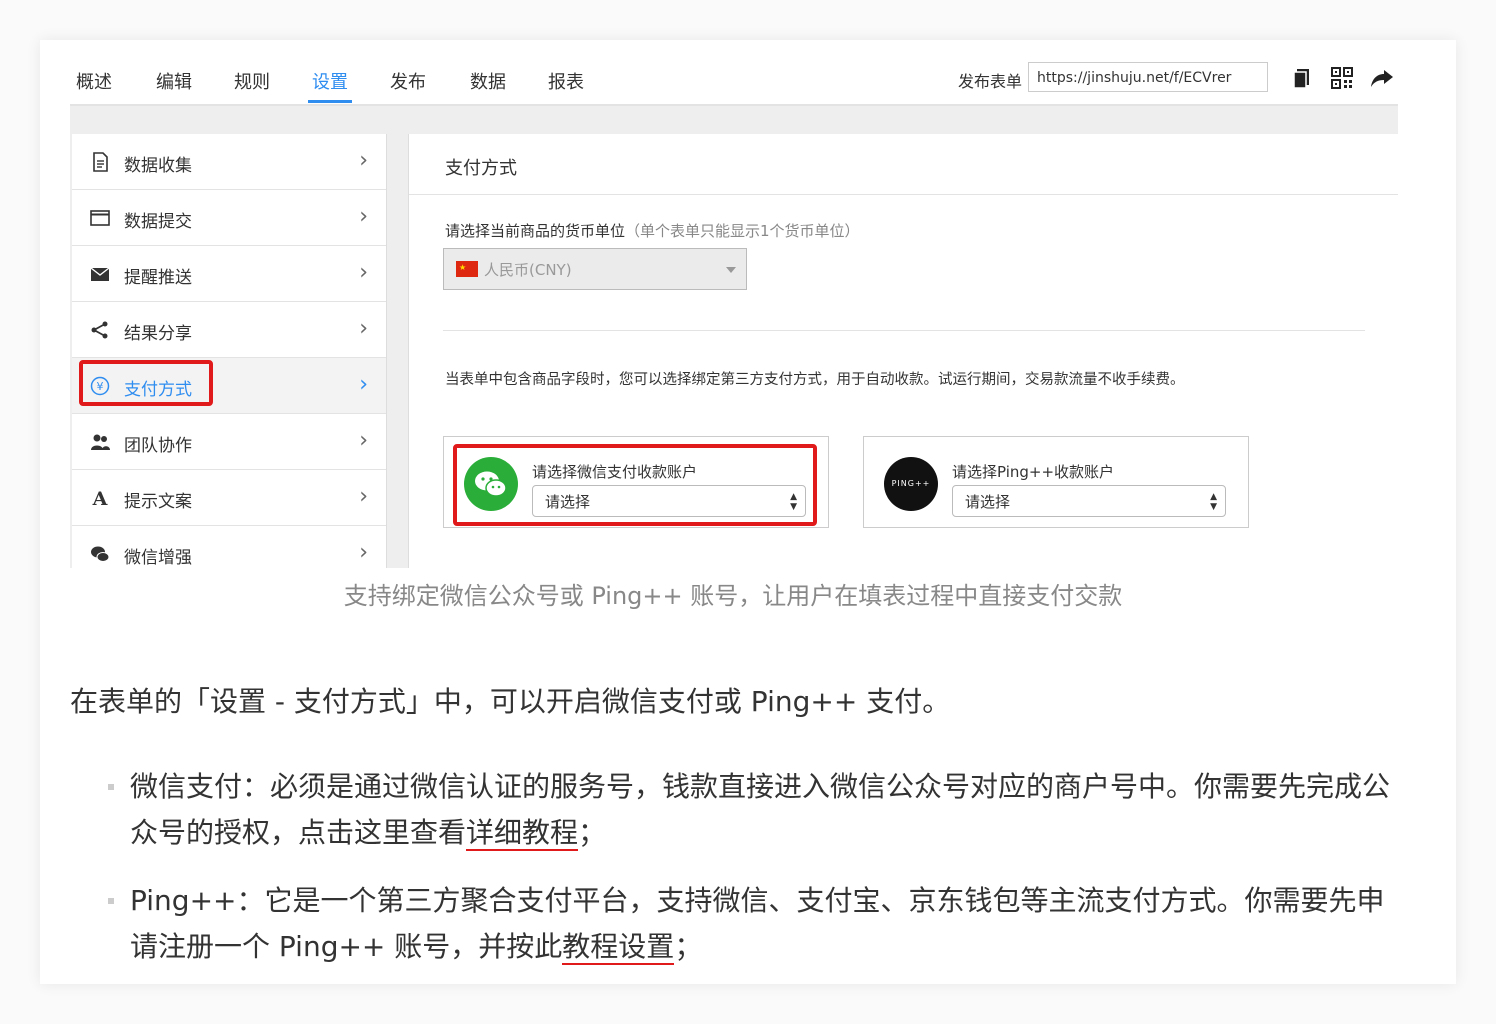  Describe the element at coordinates (229, 330) in the screenshot. I see `sidebar-item-result-share: 结果分享 ›` at that location.